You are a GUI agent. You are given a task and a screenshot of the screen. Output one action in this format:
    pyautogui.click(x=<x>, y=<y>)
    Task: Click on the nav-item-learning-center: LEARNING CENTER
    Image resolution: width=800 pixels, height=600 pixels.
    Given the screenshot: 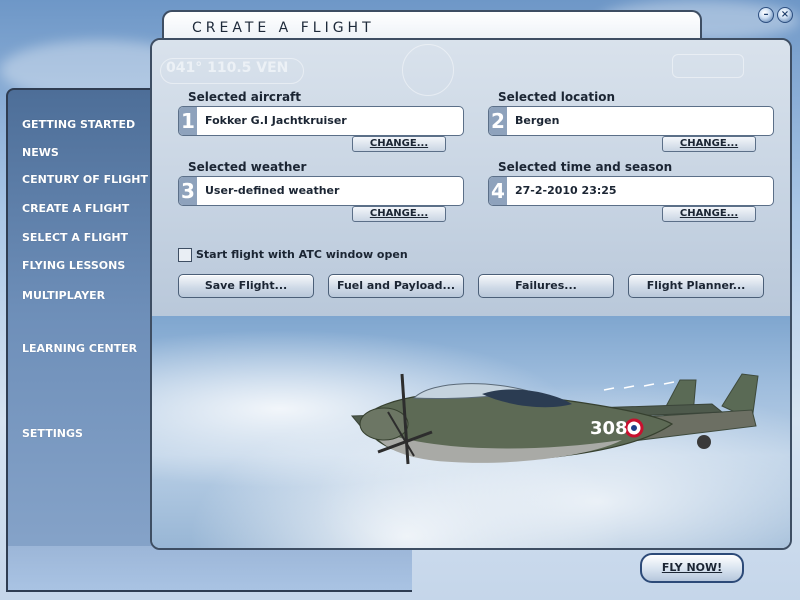 What is the action you would take?
    pyautogui.click(x=79, y=348)
    